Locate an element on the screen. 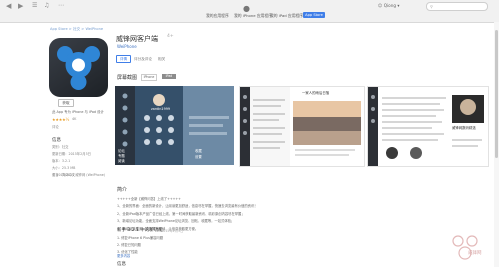 The image size is (499, 267). screenshot-1-username: zardin1999 is located at coordinates (161, 109).